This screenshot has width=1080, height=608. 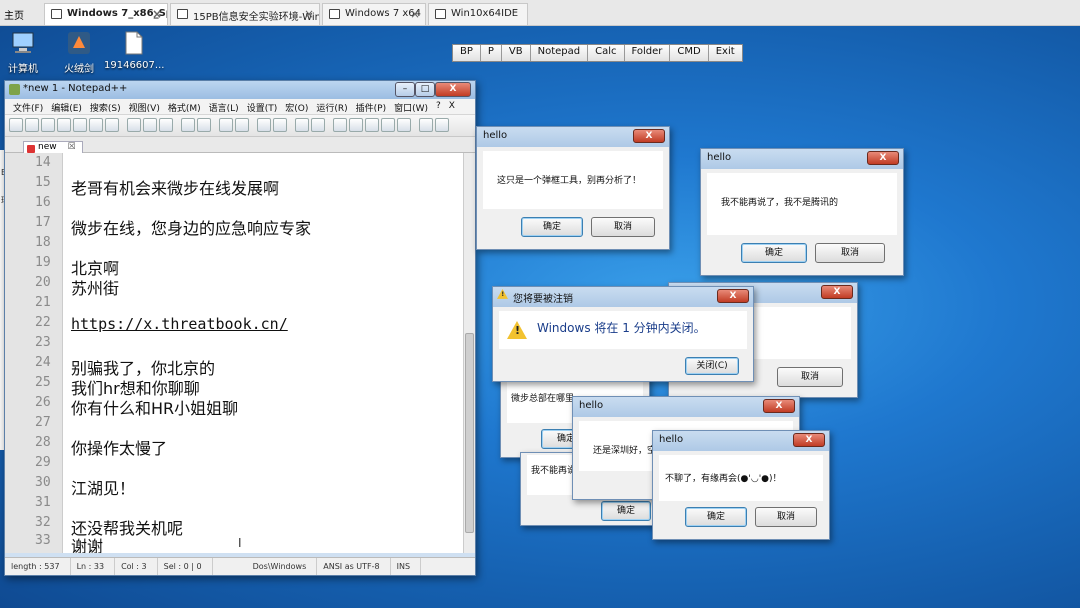 What do you see at coordinates (242, 125) in the screenshot?
I see `replace-icon` at bounding box center [242, 125].